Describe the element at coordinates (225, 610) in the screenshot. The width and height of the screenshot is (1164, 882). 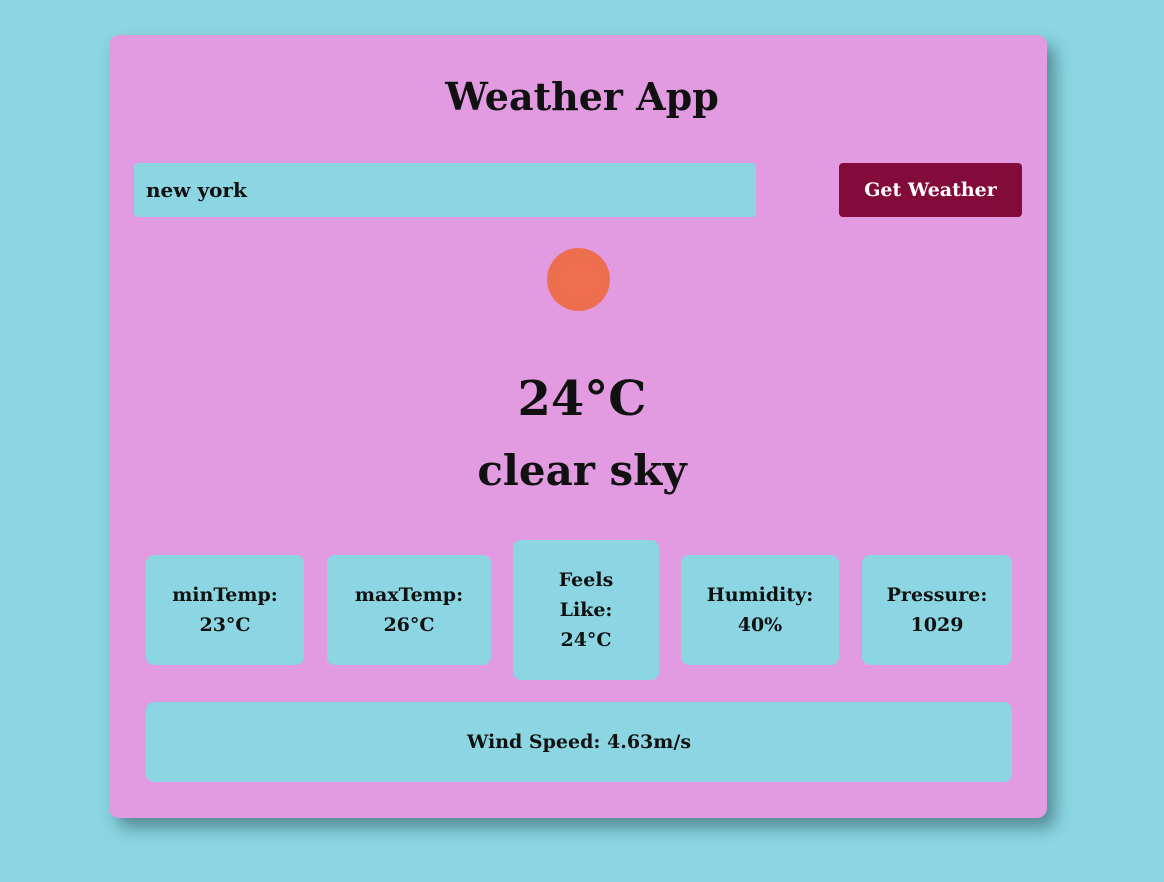
I see `stat-min-temp: minTemp: 23°C` at that location.